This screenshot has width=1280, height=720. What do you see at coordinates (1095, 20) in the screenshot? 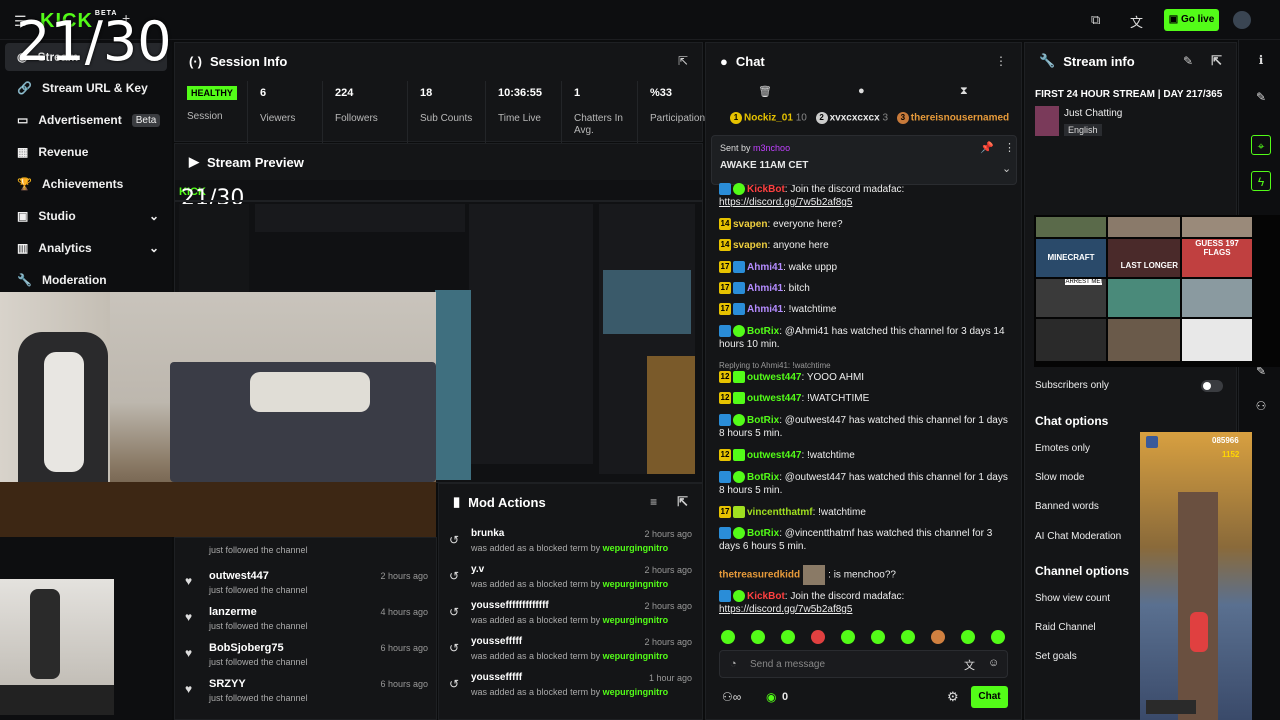
I see `preview-icon: ⧉` at bounding box center [1095, 20].